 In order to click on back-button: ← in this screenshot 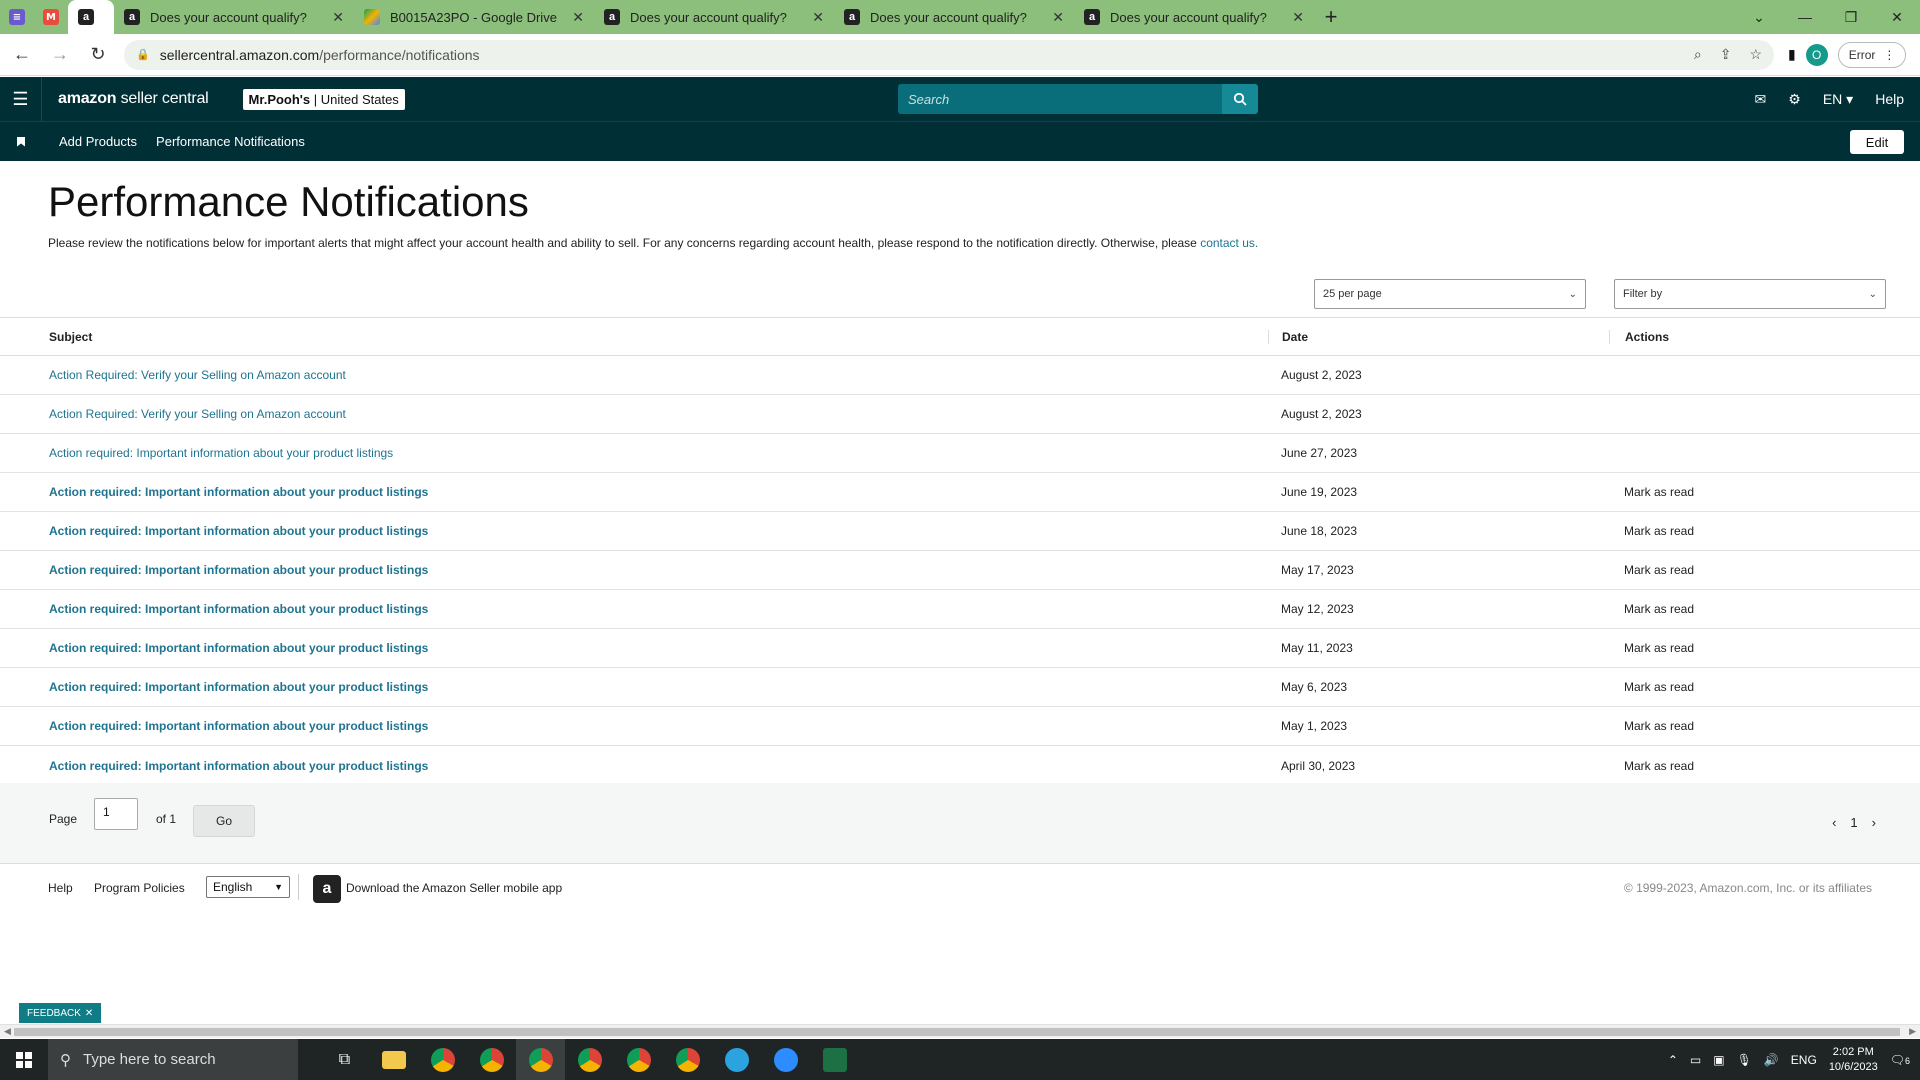, I will do `click(22, 55)`.